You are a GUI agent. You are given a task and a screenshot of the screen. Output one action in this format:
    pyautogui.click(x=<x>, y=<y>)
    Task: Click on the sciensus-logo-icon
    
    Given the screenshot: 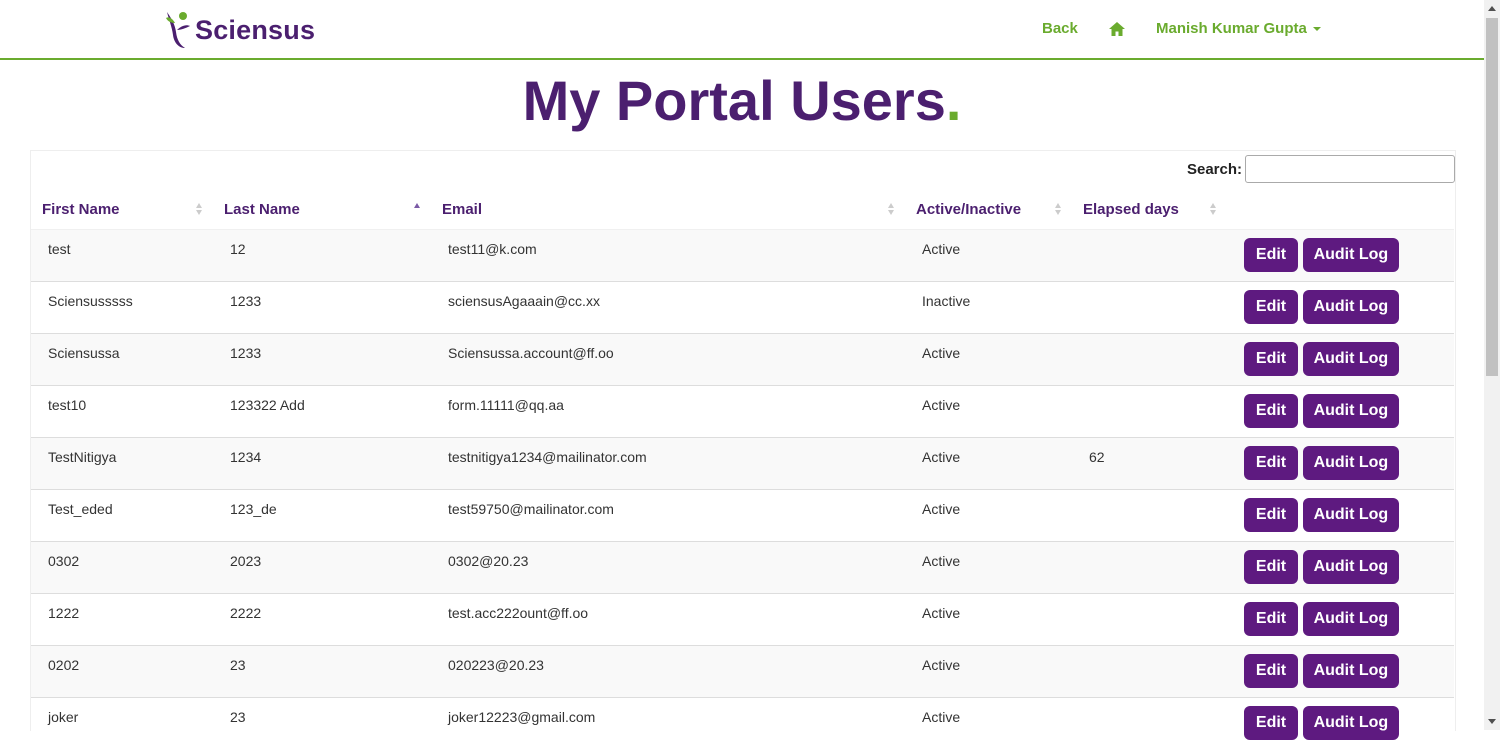 What is the action you would take?
    pyautogui.click(x=178, y=30)
    